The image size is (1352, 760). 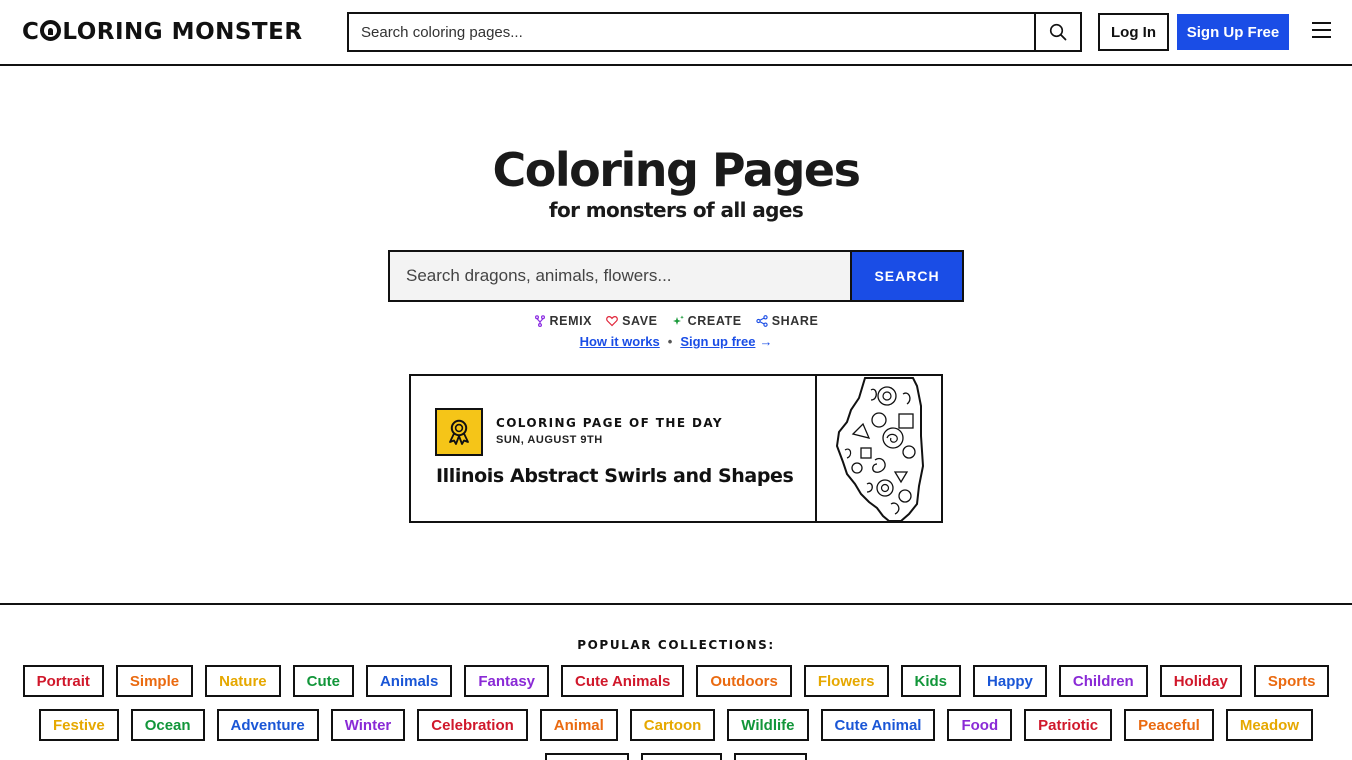 I want to click on logo-text-start: C, so click(x=31, y=32).